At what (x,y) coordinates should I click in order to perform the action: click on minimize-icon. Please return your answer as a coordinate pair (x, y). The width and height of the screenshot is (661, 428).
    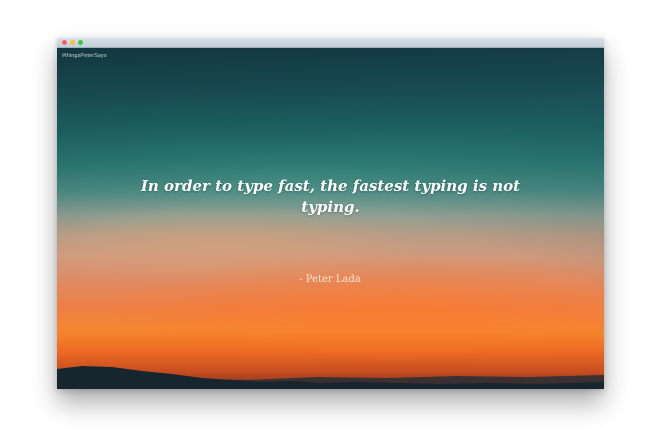
    Looking at the image, I should click on (72, 42).